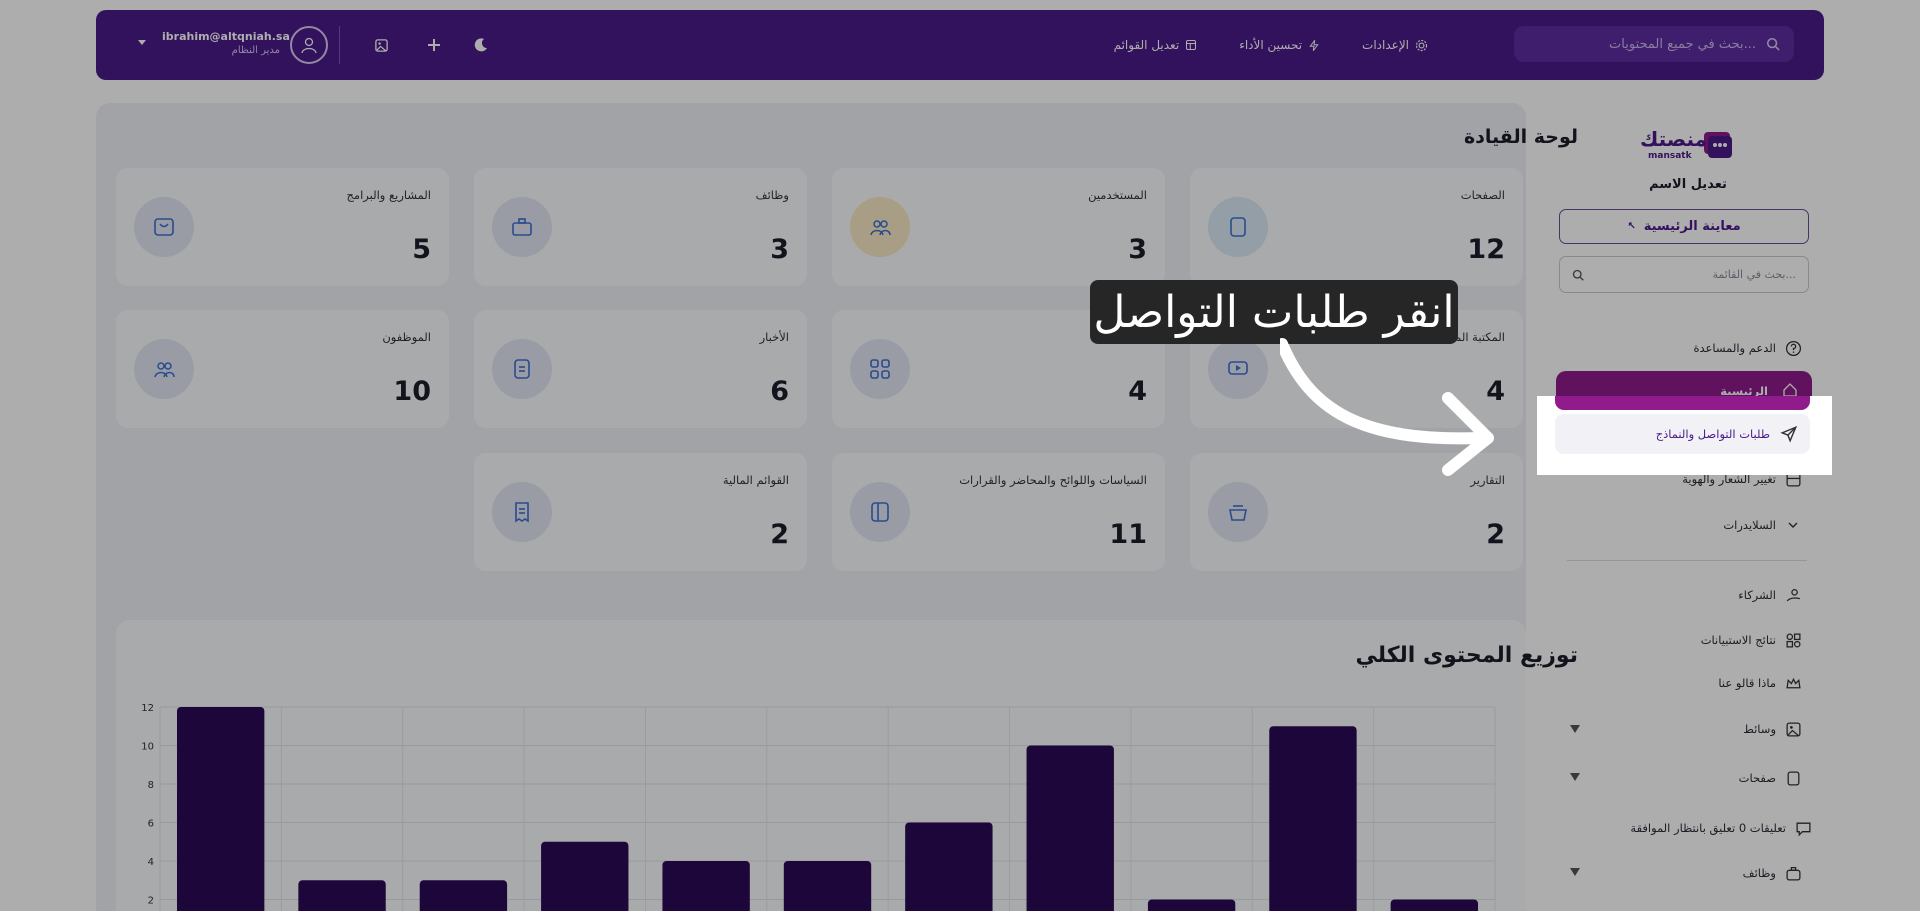  I want to click on highlighted-menu-region: طلبات التواصل والنماذج, so click(1684, 435).